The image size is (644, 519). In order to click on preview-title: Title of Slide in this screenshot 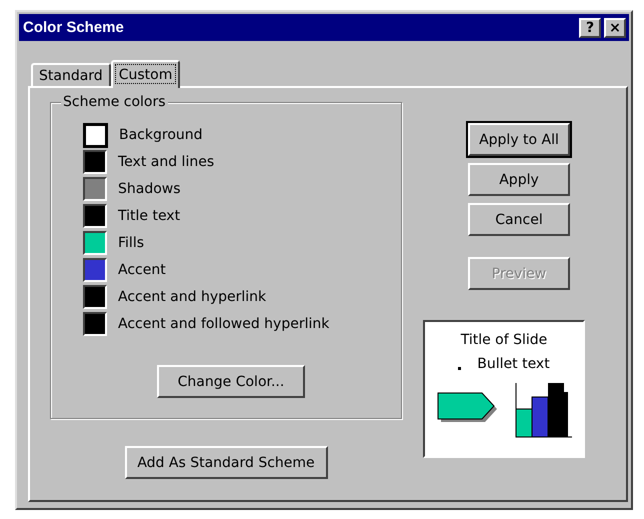, I will do `click(504, 340)`.